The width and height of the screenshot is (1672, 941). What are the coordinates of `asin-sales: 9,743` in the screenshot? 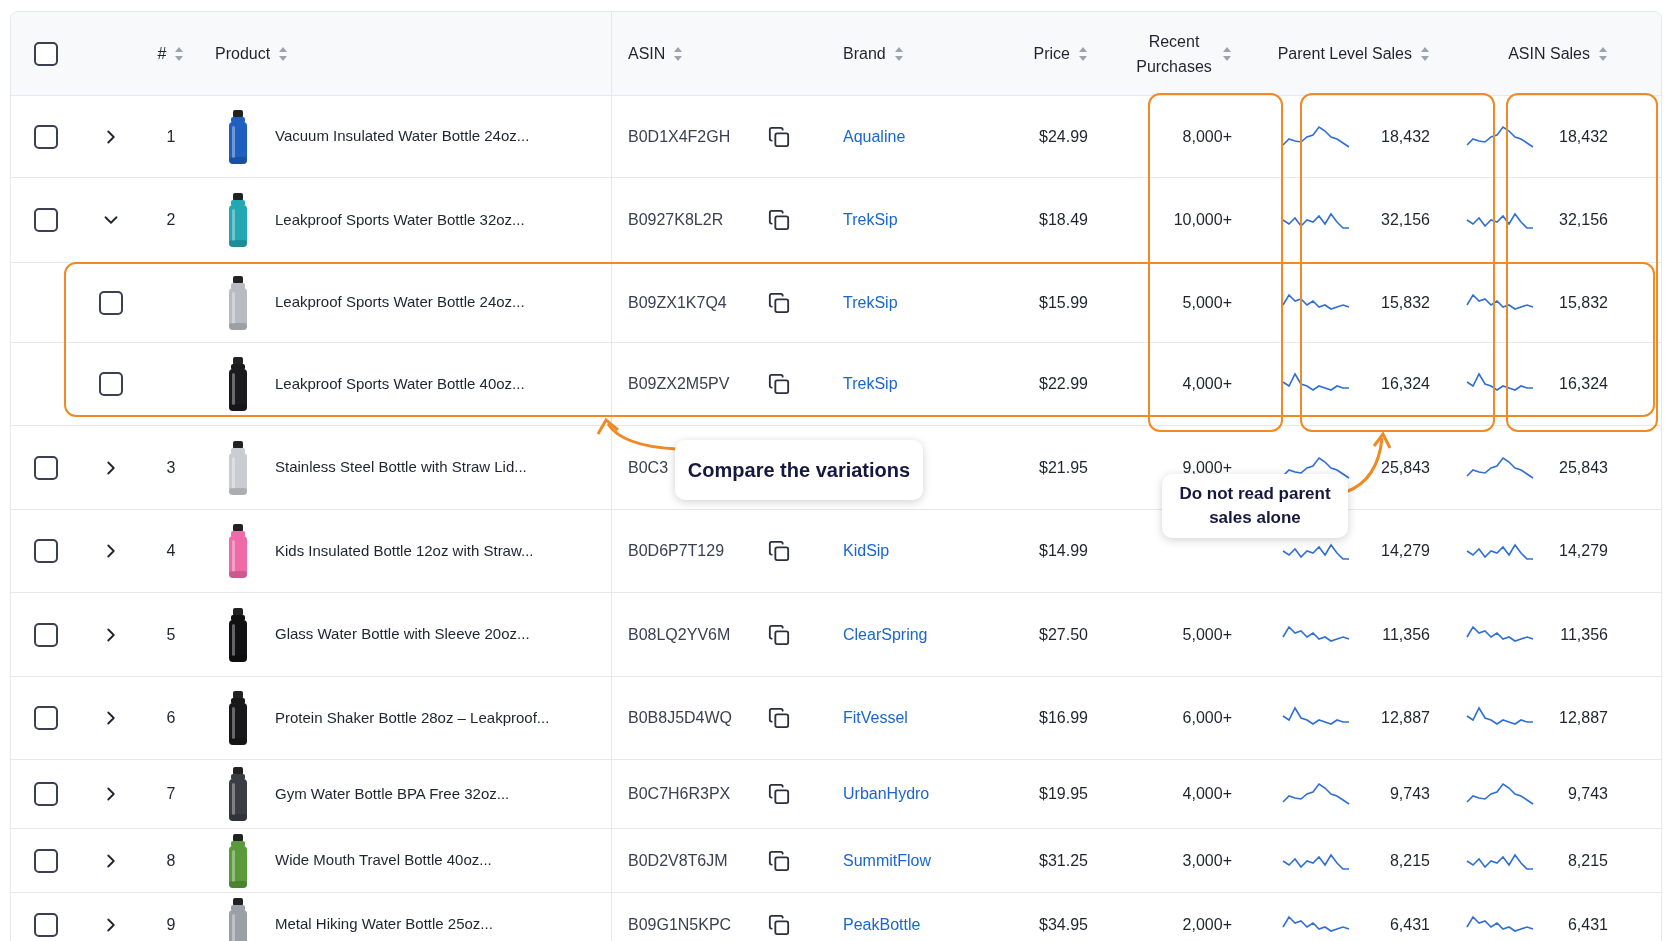 It's located at (1587, 794).